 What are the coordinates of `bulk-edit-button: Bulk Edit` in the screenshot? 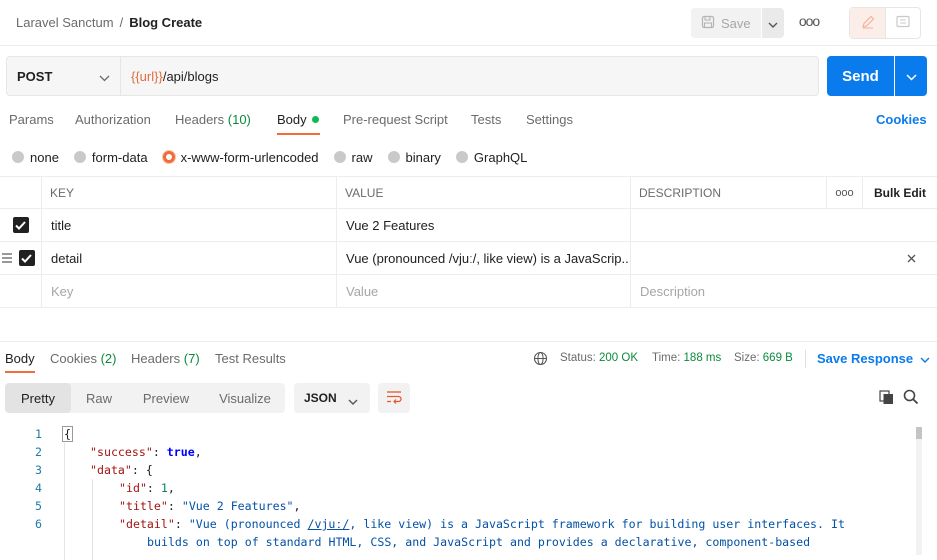 It's located at (900, 193).